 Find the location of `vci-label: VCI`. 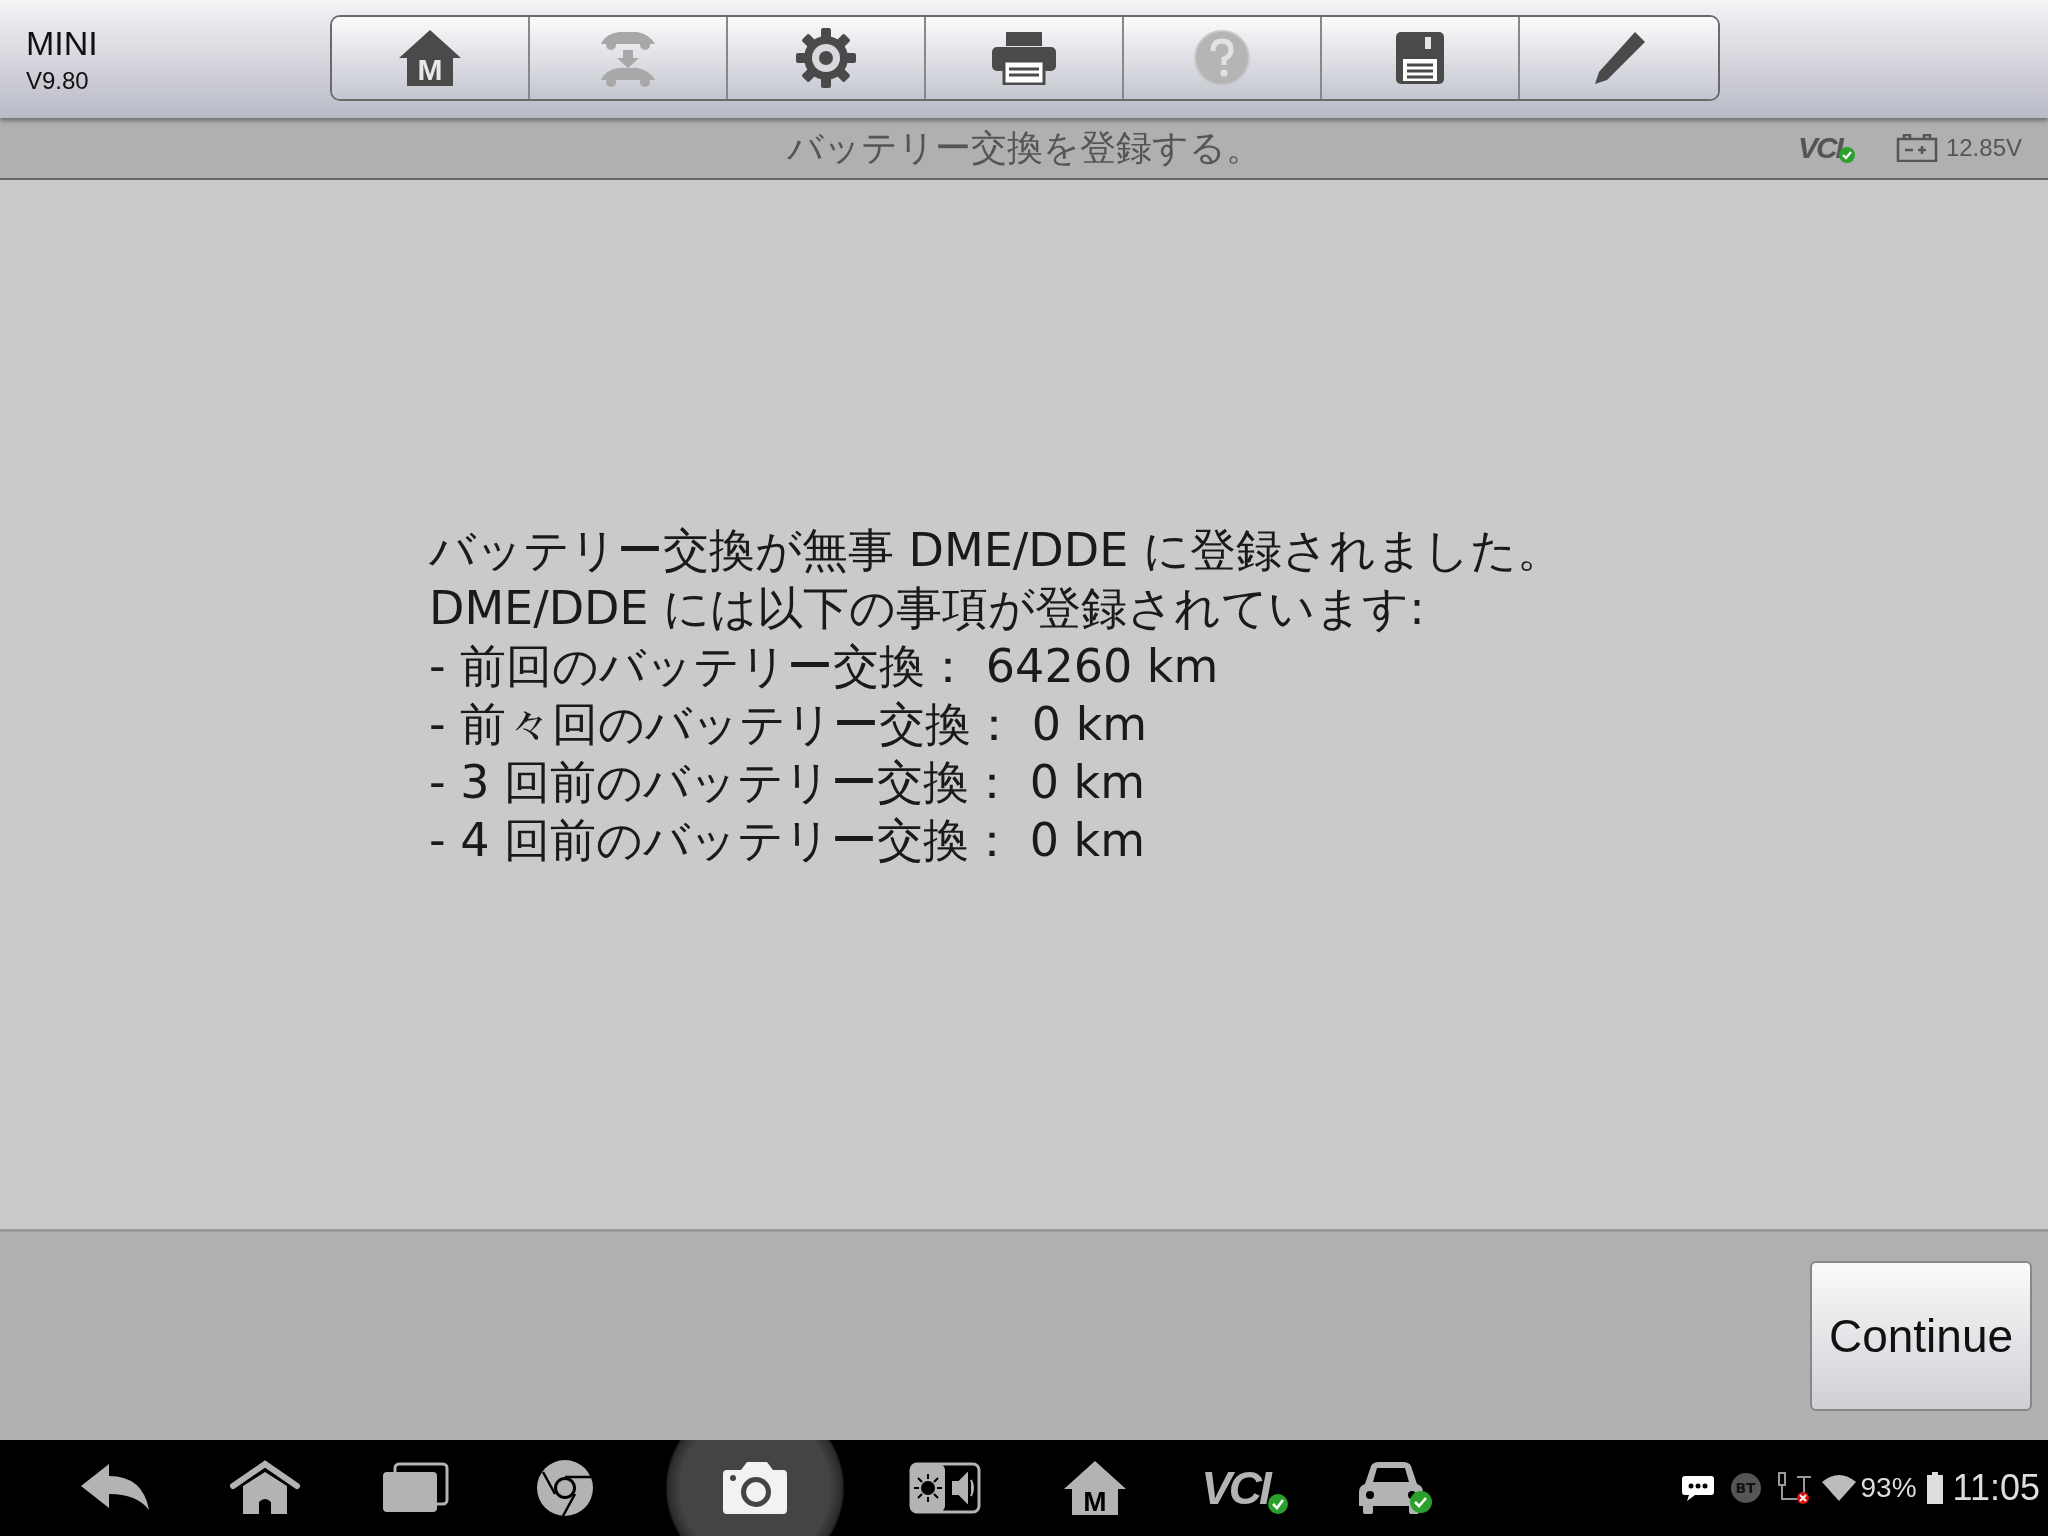

vci-label: VCI is located at coordinates (1819, 148).